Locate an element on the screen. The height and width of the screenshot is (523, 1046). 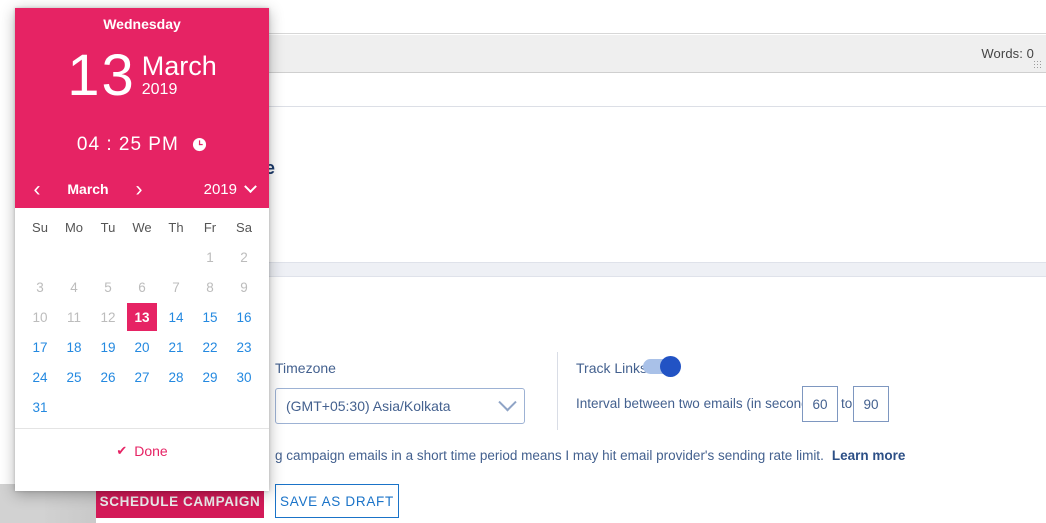
calendar-dow-sa: Sa is located at coordinates (244, 227).